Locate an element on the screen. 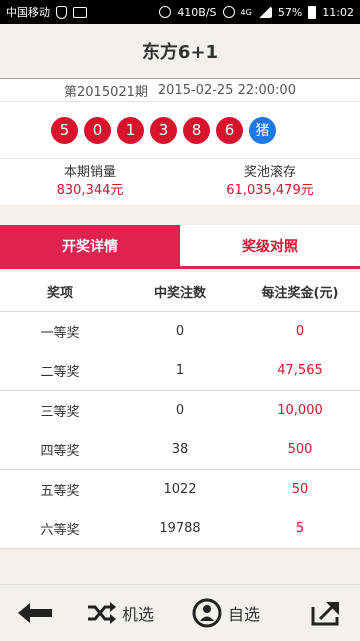 Image resolution: width=360 pixels, height=641 pixels. table-row: 三等奖 0 10,000 is located at coordinates (180, 410).